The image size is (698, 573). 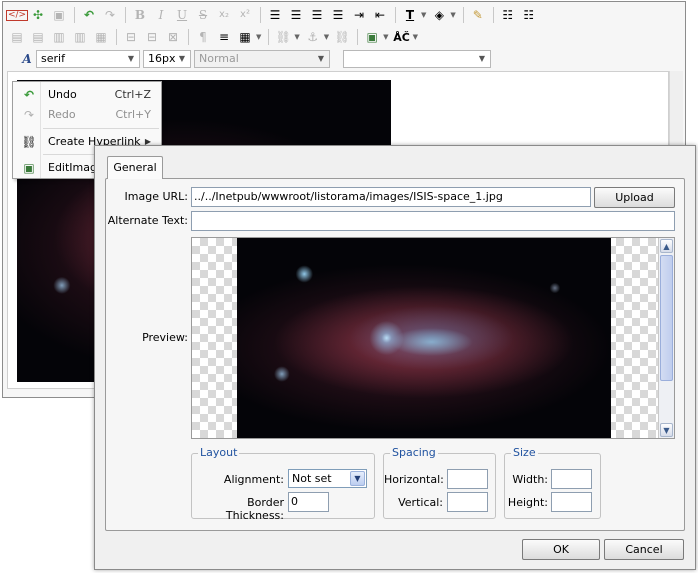 What do you see at coordinates (644, 549) in the screenshot?
I see `cancel-button: Cancel` at bounding box center [644, 549].